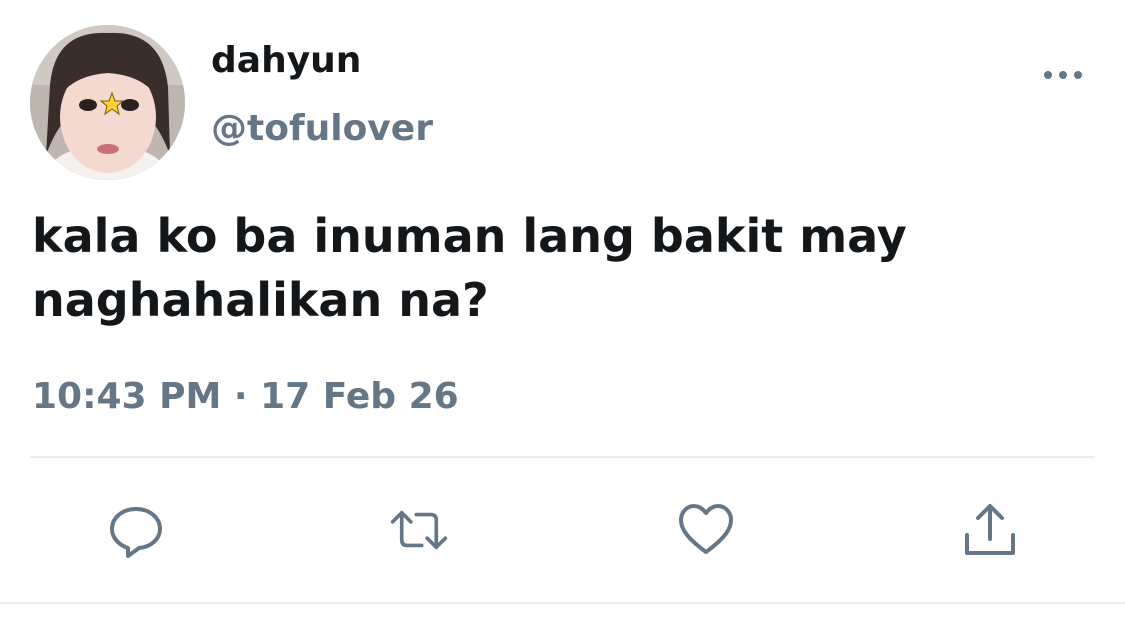 The image size is (1125, 621). I want to click on share-icon, so click(990, 529).